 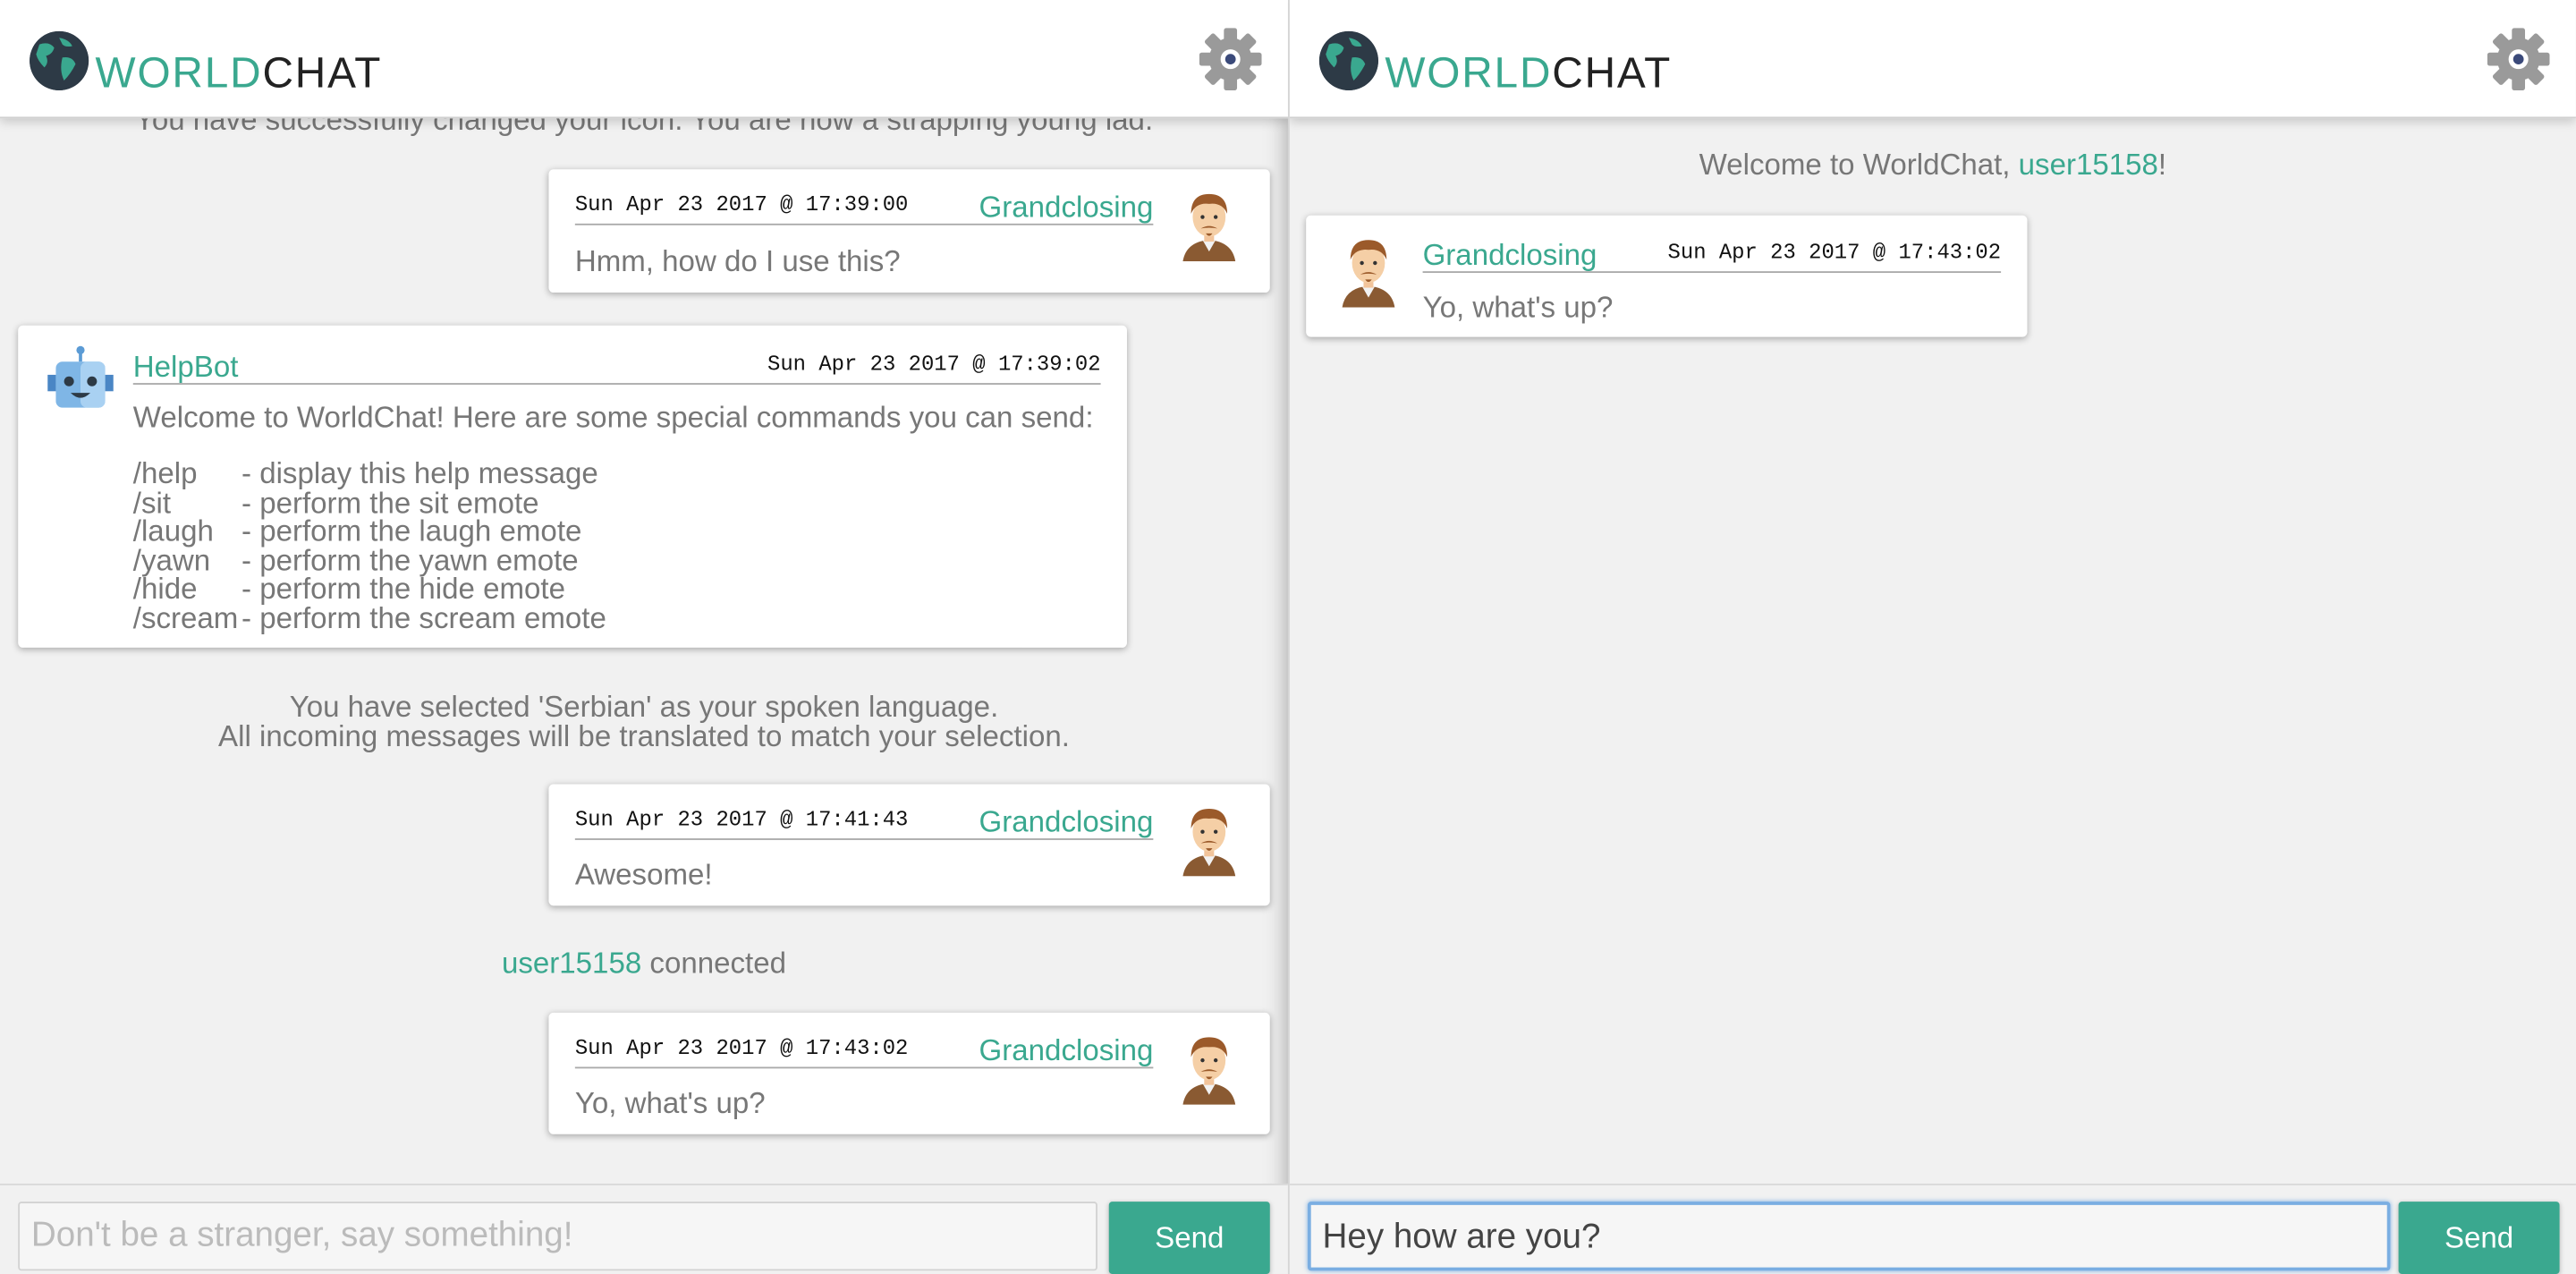 I want to click on command-desc: - perform the yawn emote, so click(x=410, y=560).